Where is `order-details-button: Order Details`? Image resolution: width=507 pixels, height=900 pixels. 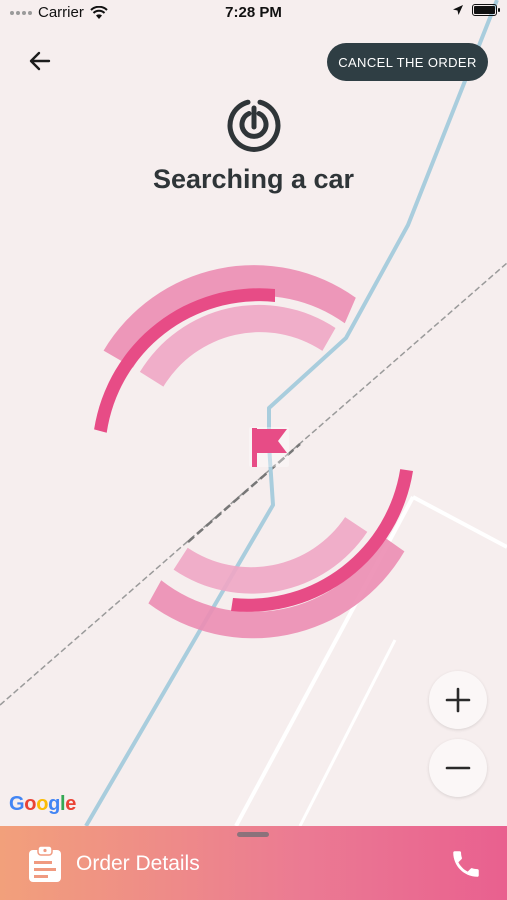
order-details-button: Order Details is located at coordinates (114, 864).